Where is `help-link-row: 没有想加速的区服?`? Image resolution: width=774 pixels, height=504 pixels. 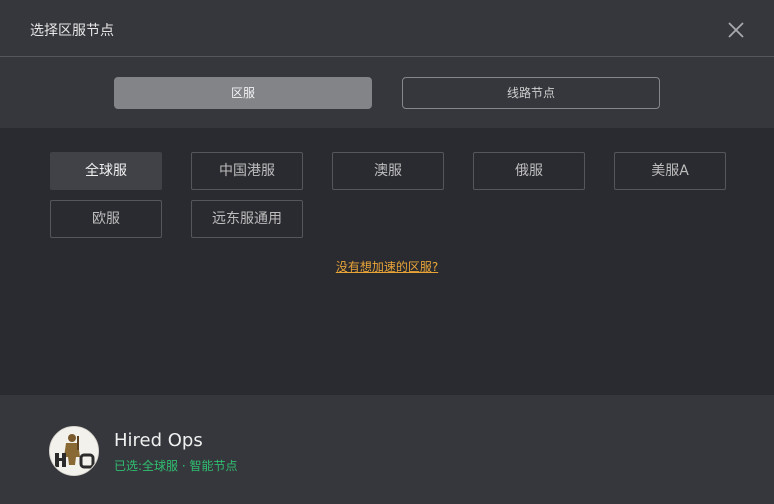
help-link-row: 没有想加速的区服? is located at coordinates (387, 266).